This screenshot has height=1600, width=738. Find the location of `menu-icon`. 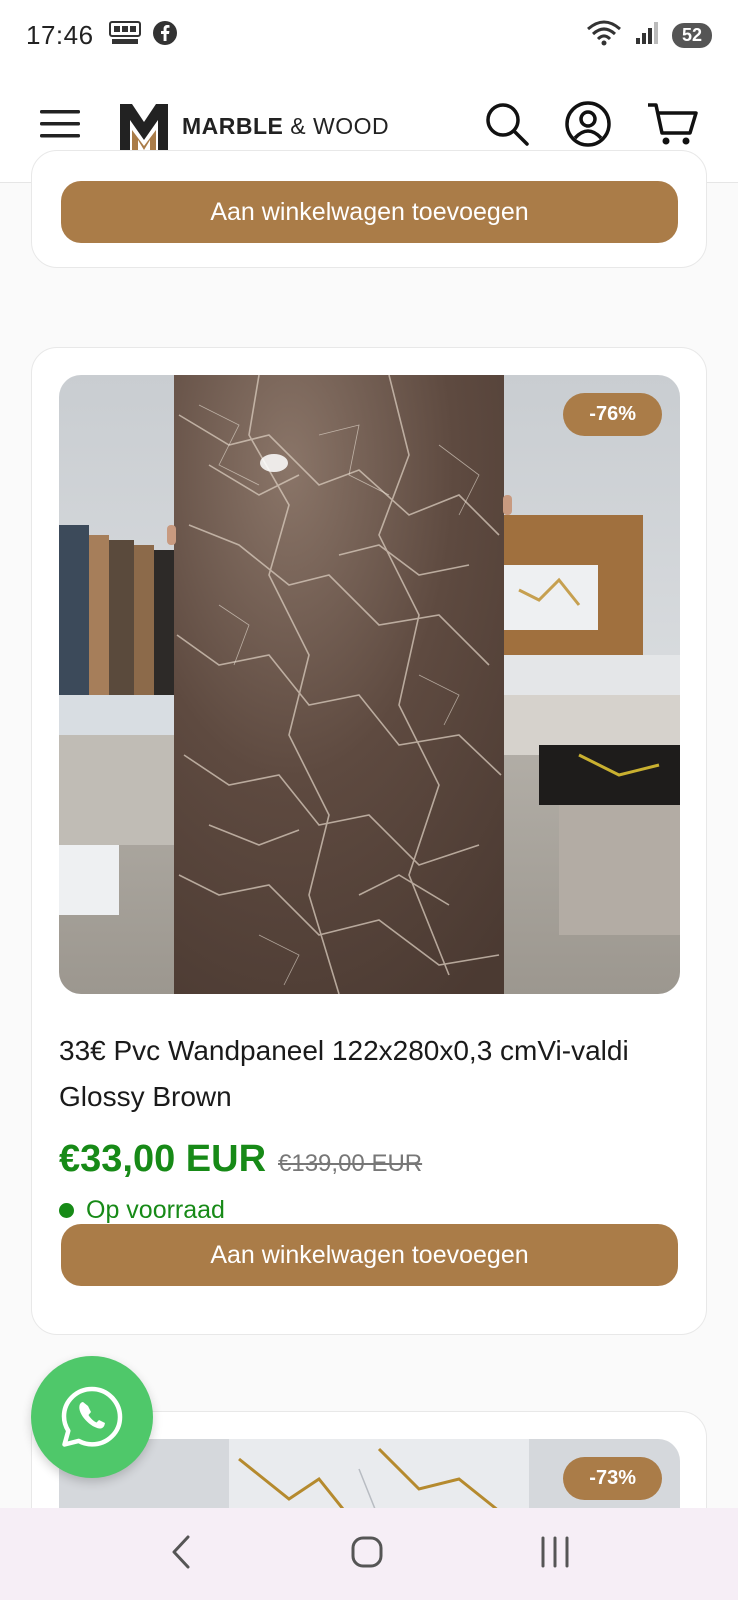

menu-icon is located at coordinates (60, 126).